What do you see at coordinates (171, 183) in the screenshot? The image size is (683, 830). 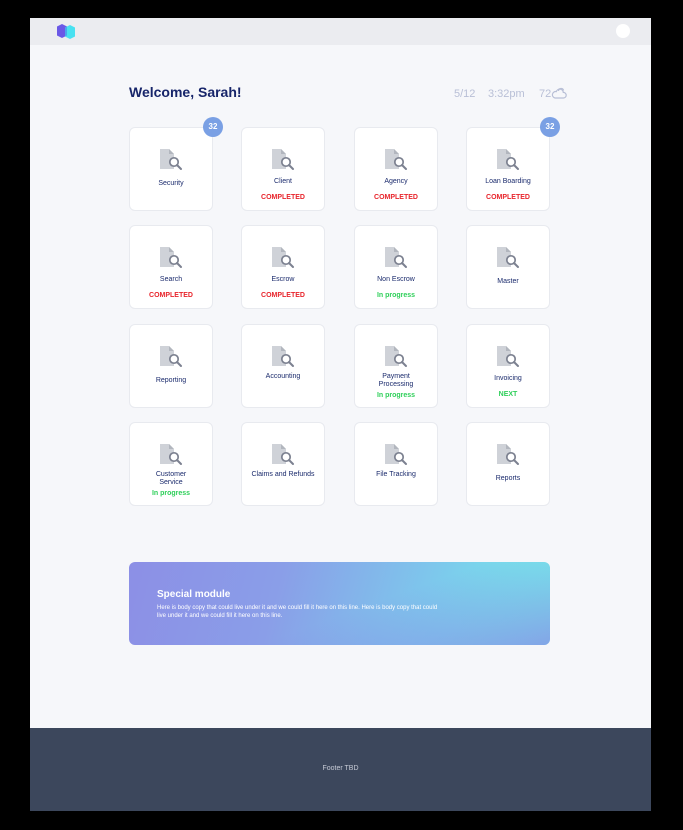 I see `tile-label: Security` at bounding box center [171, 183].